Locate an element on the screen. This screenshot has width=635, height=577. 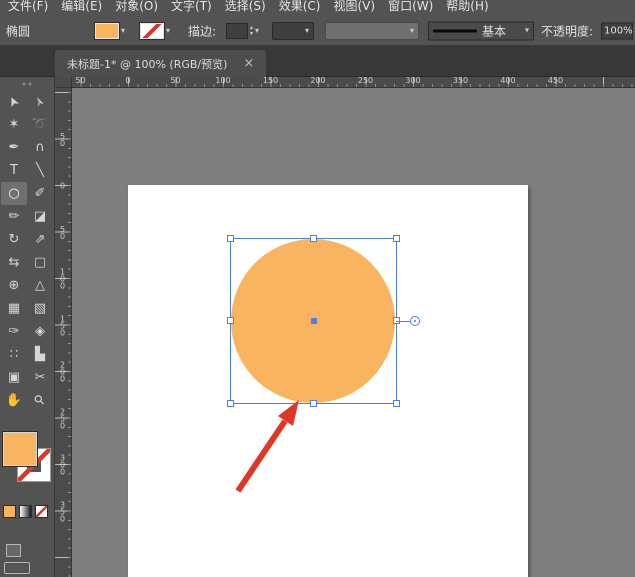
stroke-color-swatch is located at coordinates (152, 30).